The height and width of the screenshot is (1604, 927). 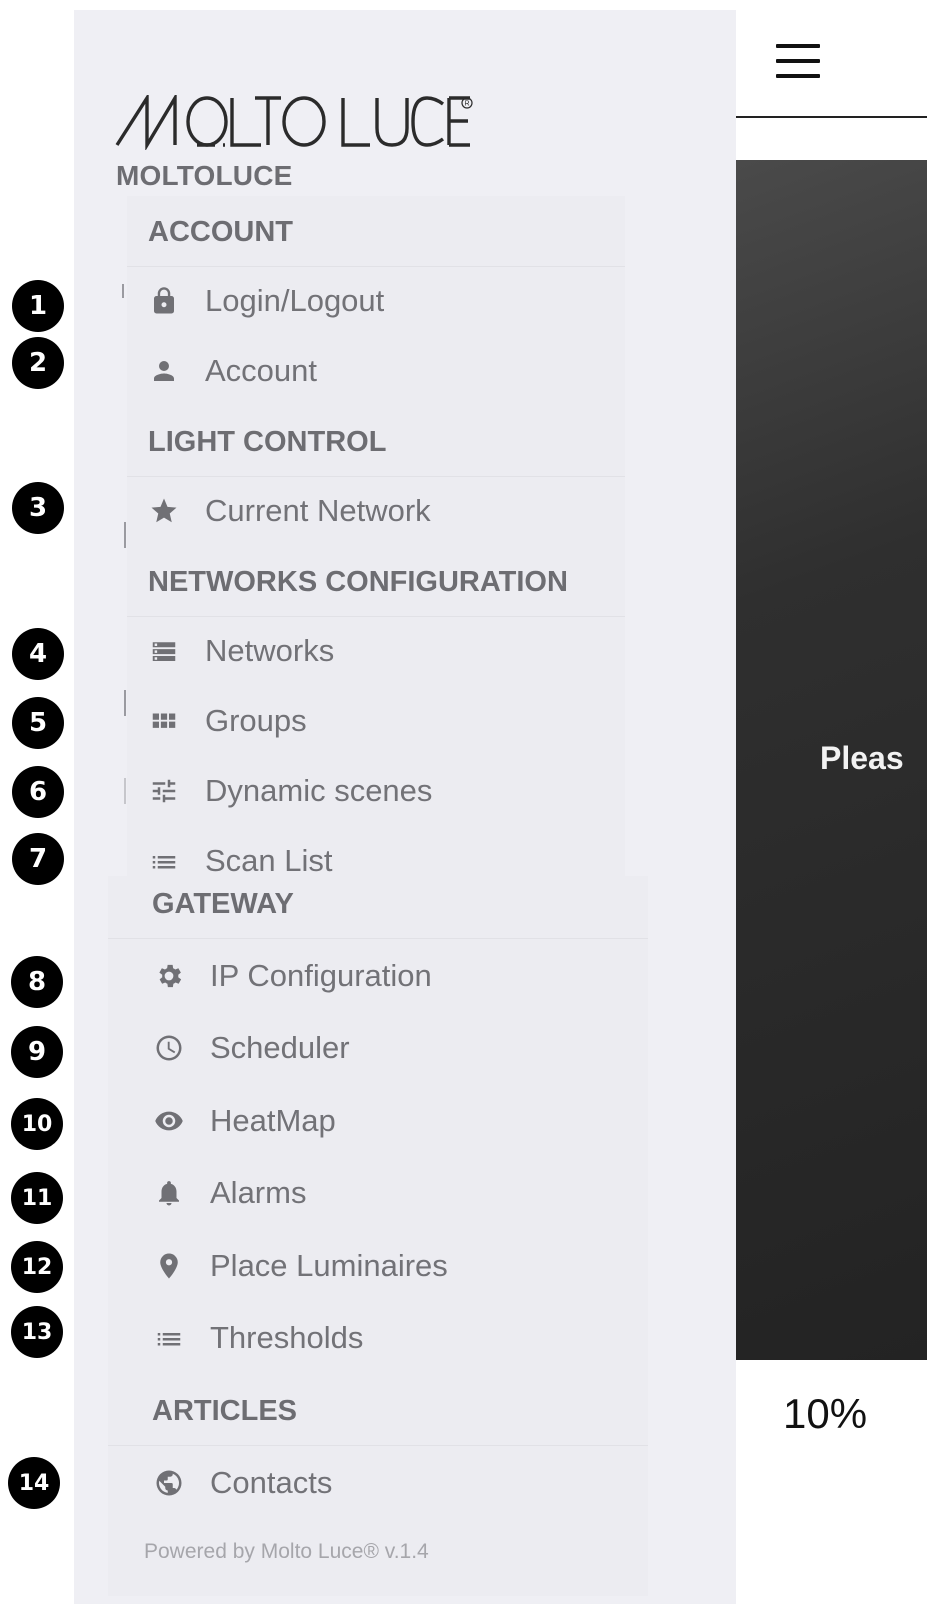 What do you see at coordinates (38, 723) in the screenshot?
I see `callout-badge: 5` at bounding box center [38, 723].